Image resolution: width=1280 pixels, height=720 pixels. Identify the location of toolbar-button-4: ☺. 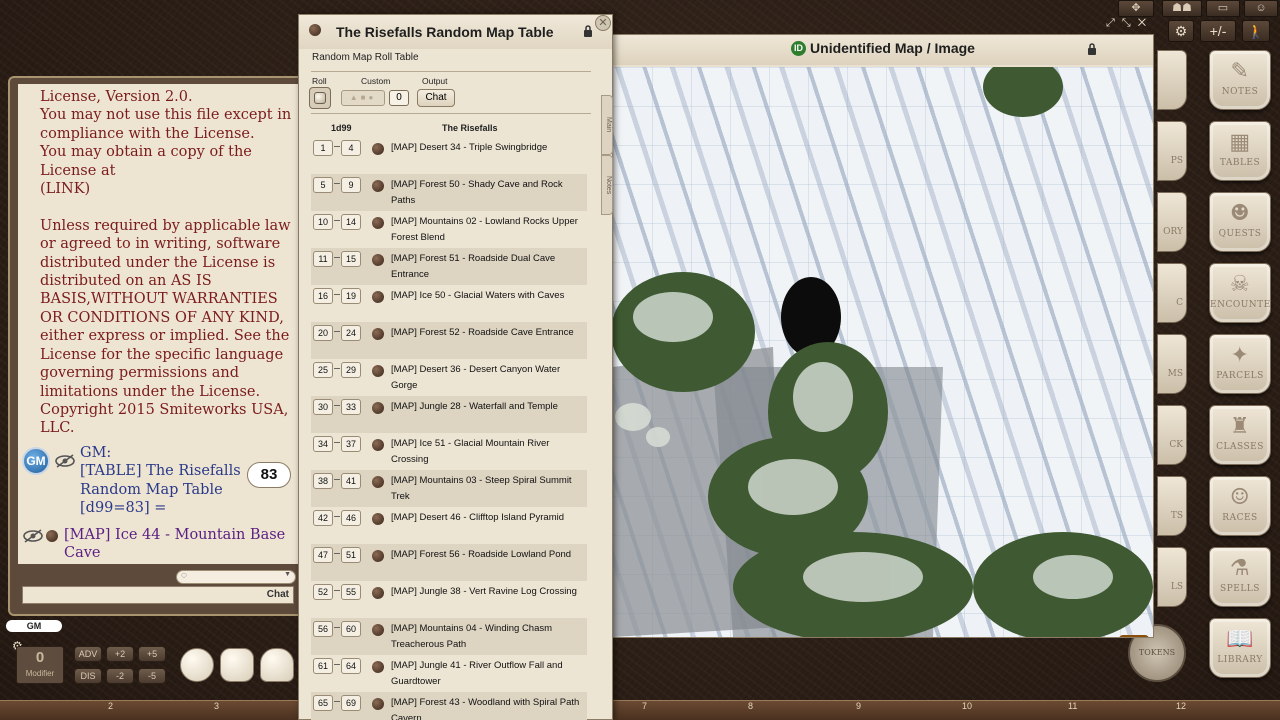
(1261, 8).